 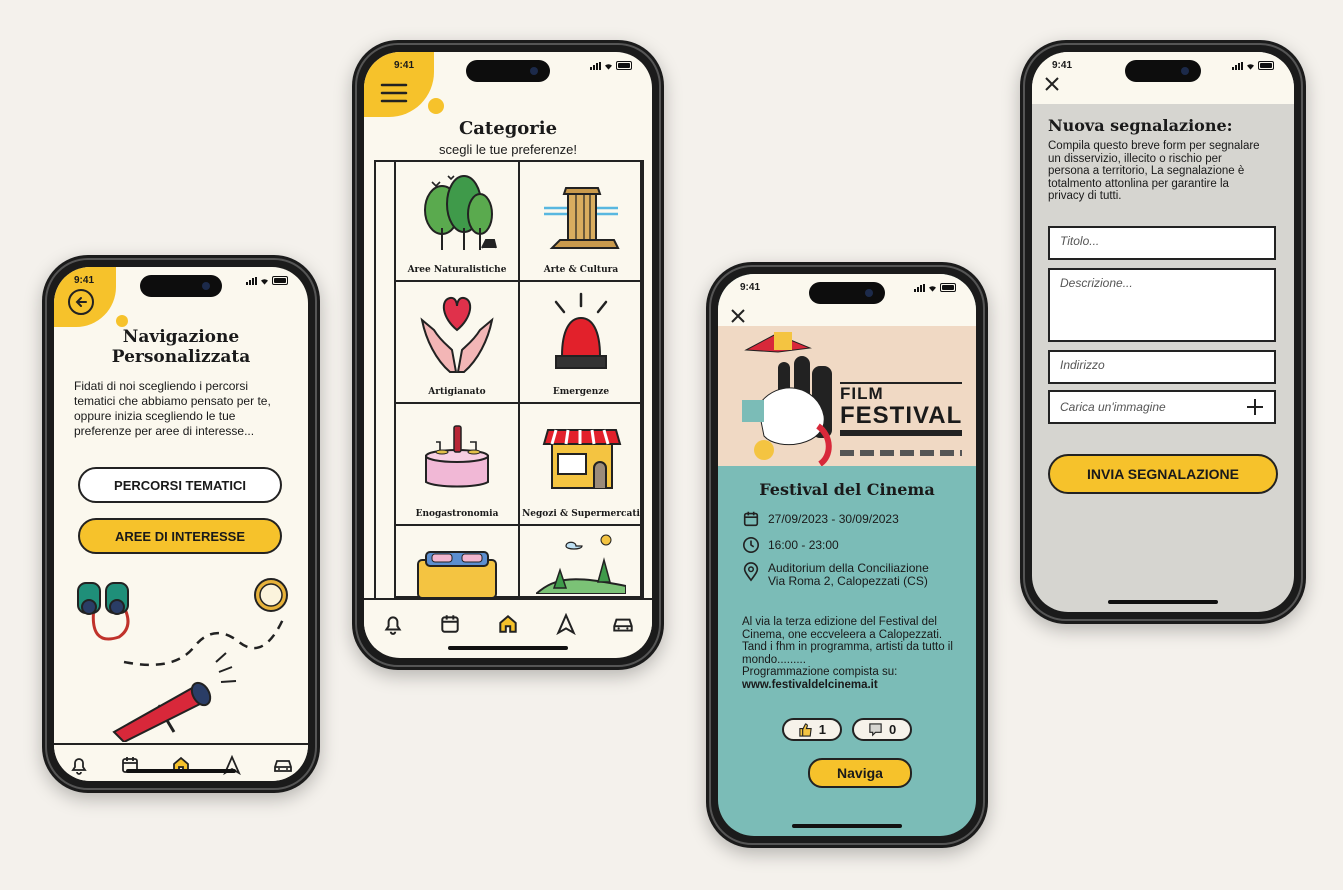 I want to click on like-count: 1, so click(x=822, y=729).